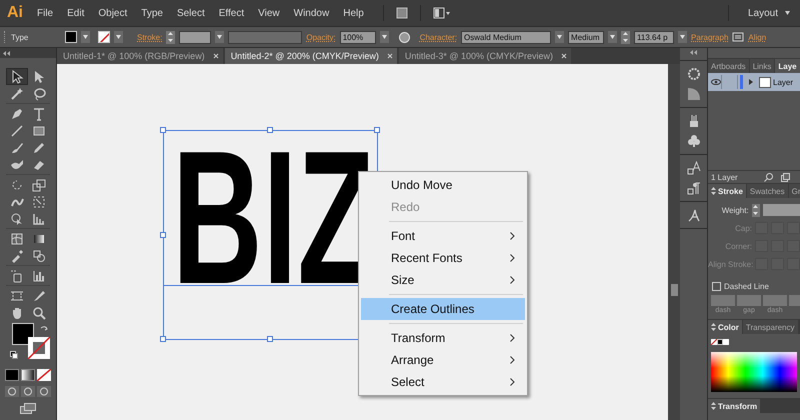 The width and height of the screenshot is (800, 420). Describe the element at coordinates (39, 348) in the screenshot. I see `stroke-color-swatch` at that location.